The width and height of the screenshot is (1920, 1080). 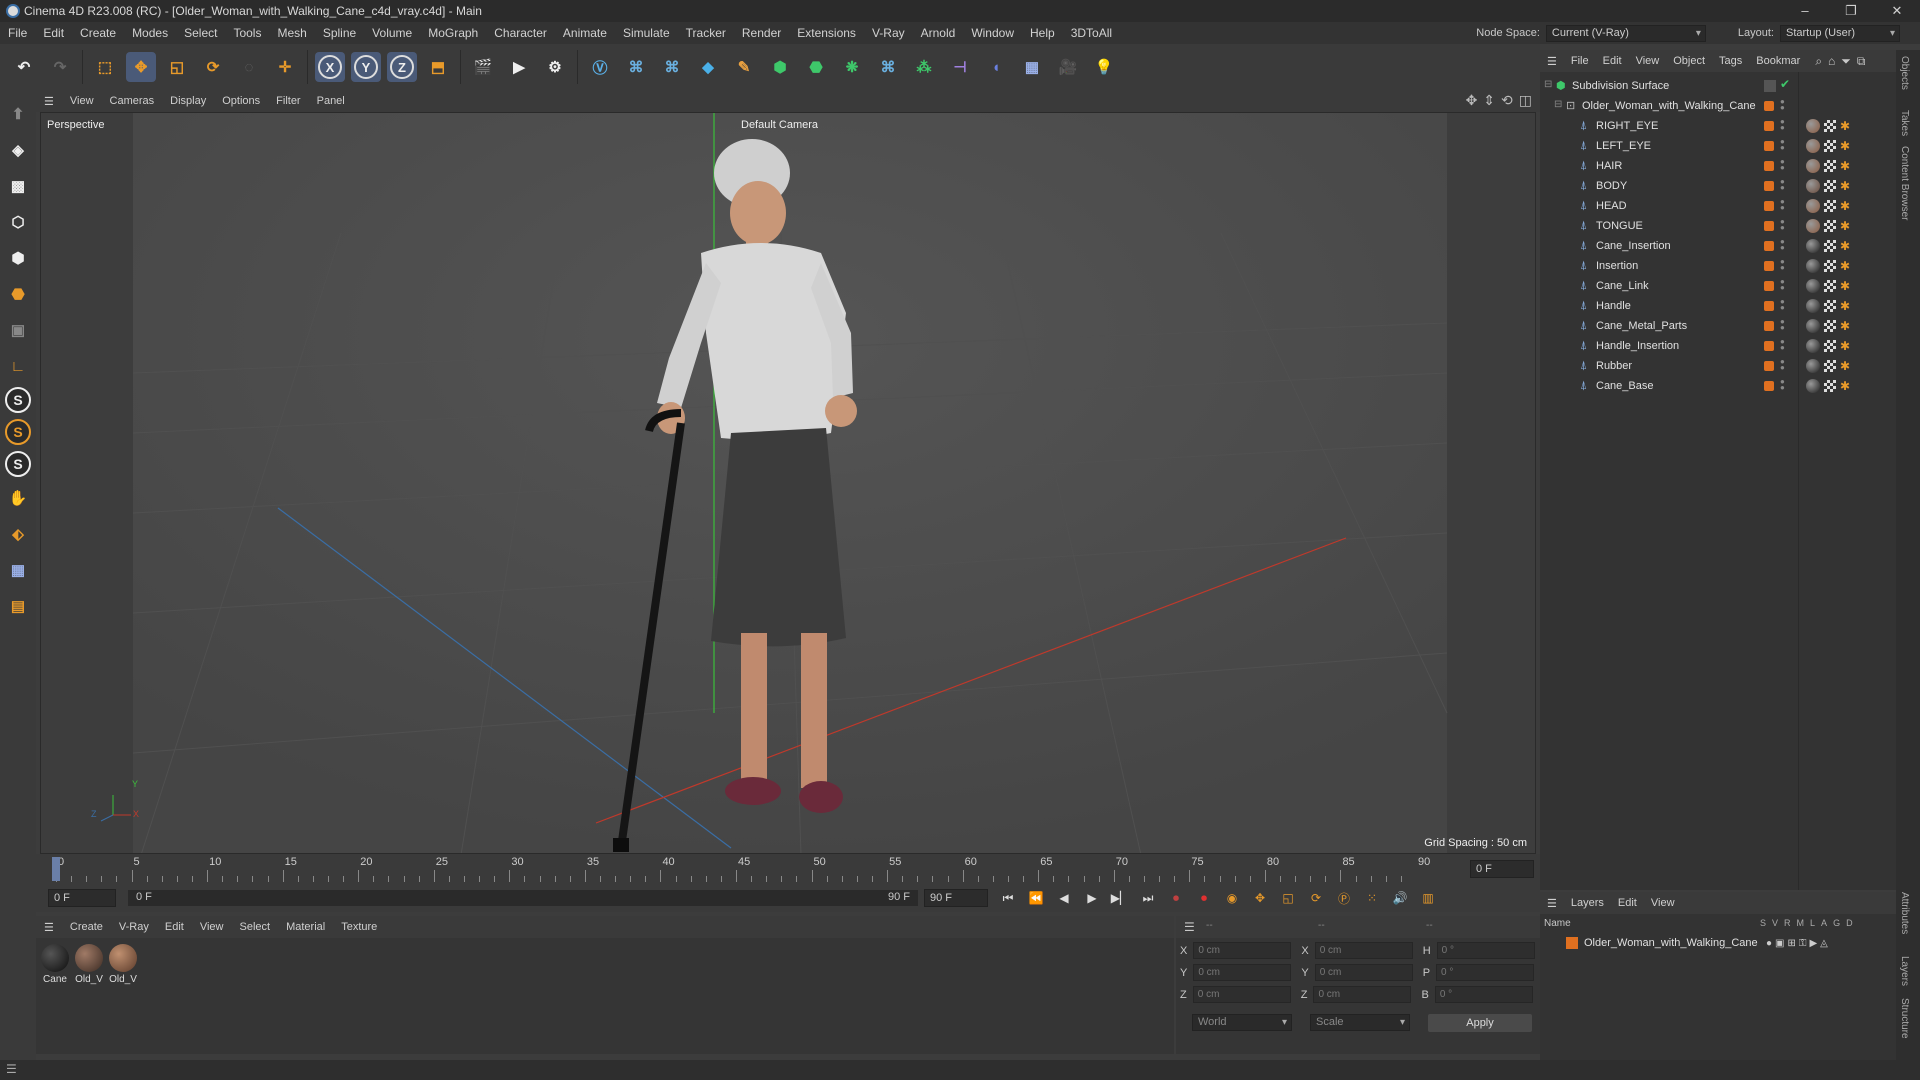 I want to click on key-pla-icon: ⁙, so click(x=1372, y=898).